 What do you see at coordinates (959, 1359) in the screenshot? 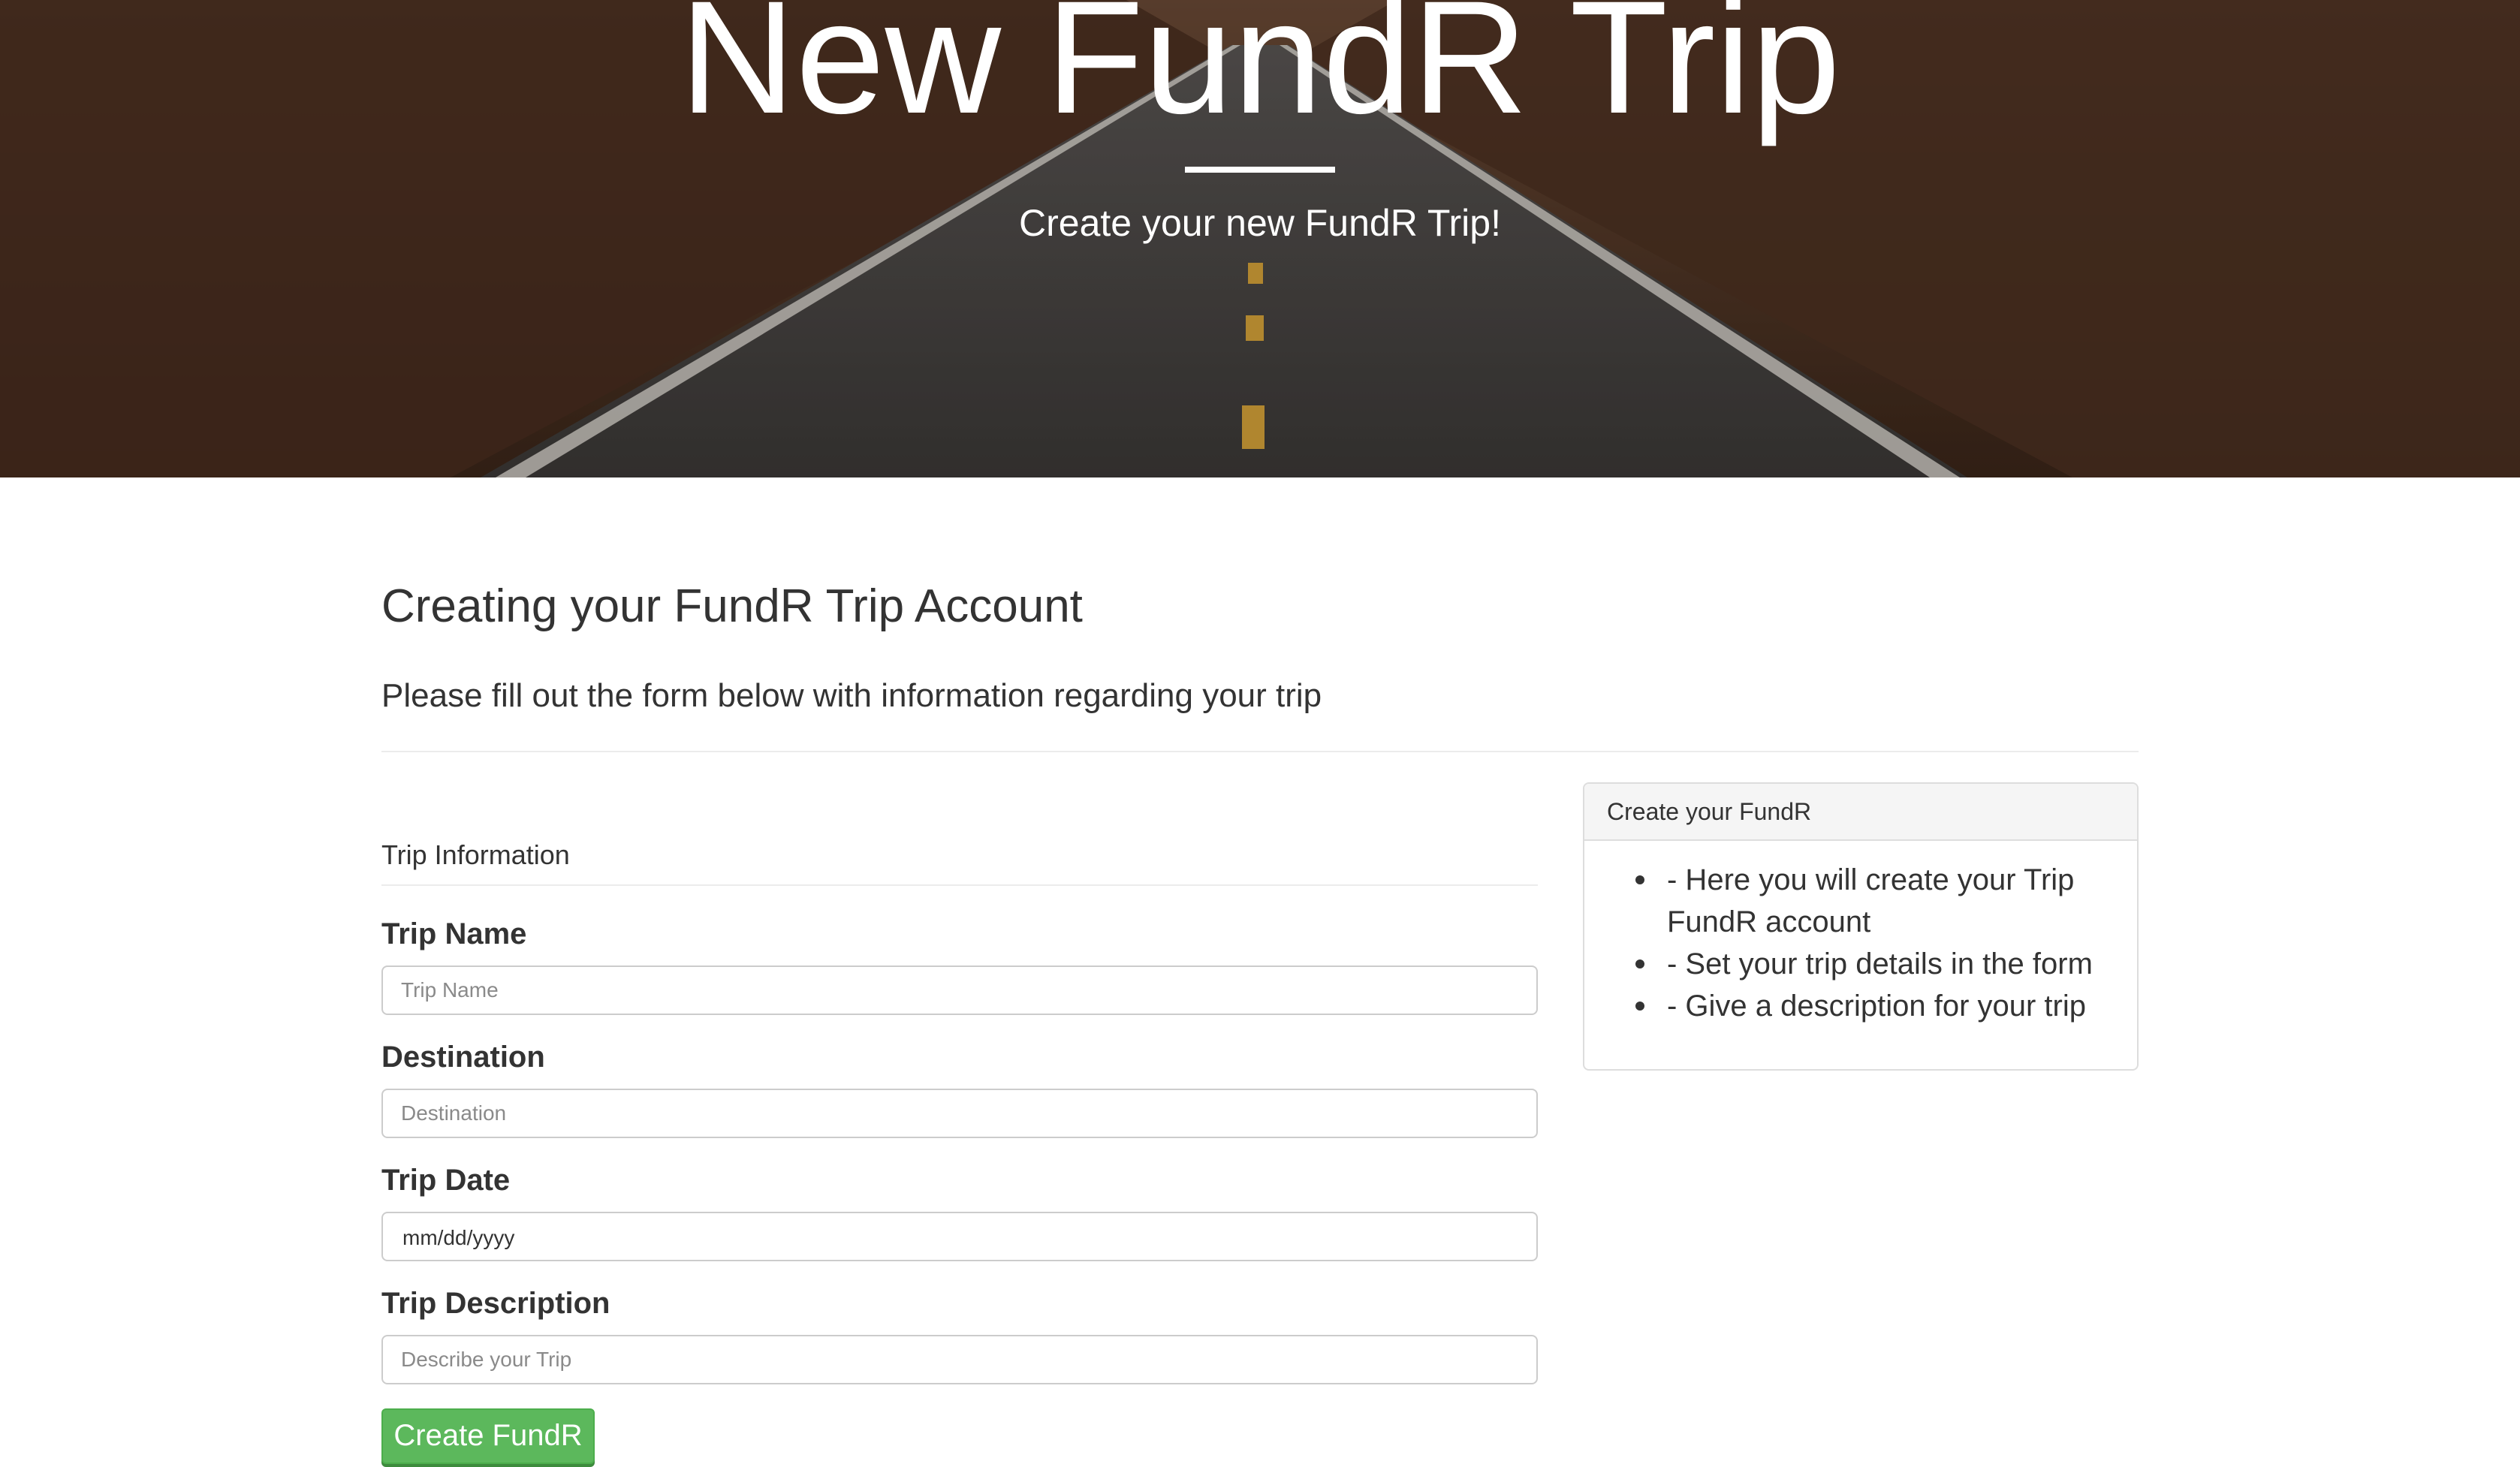
I see `trip-description-input` at bounding box center [959, 1359].